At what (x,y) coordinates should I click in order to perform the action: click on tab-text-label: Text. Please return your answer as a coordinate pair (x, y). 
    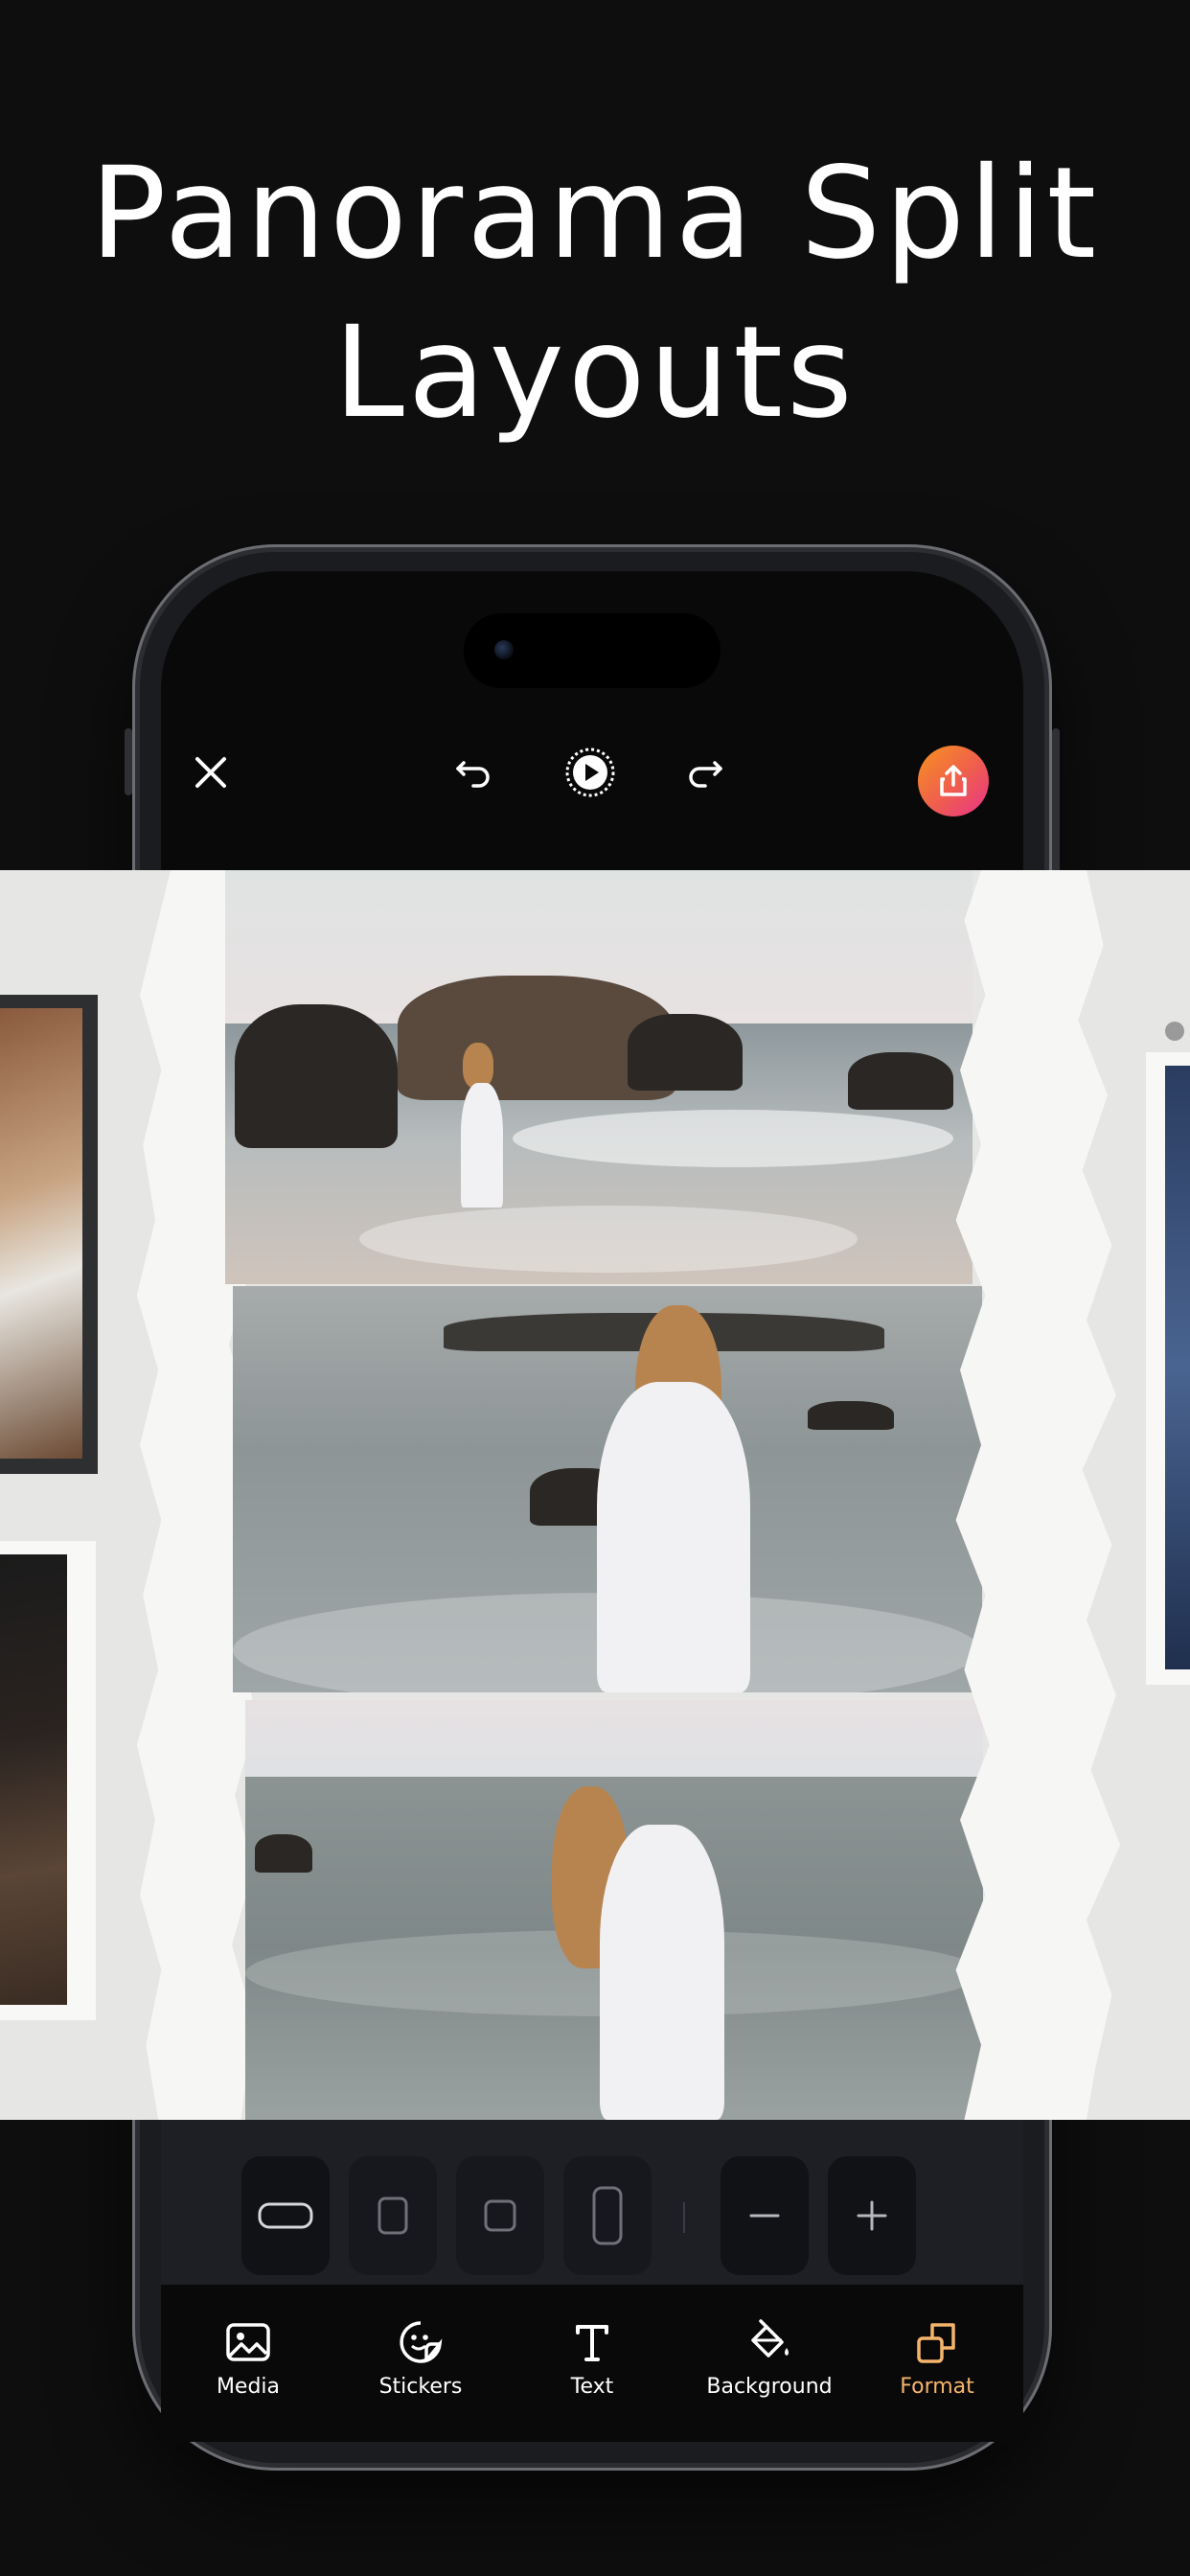
    Looking at the image, I should click on (592, 2387).